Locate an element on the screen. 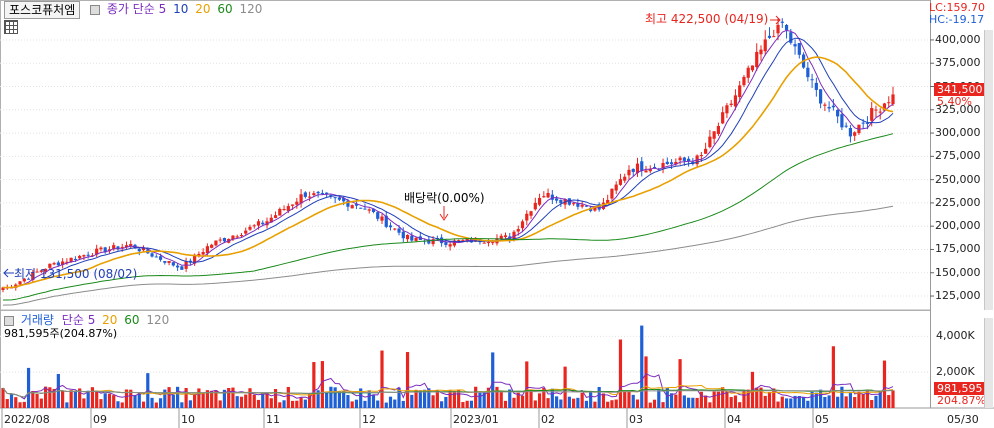  dividend-arrow-icon is located at coordinates (444, 213).